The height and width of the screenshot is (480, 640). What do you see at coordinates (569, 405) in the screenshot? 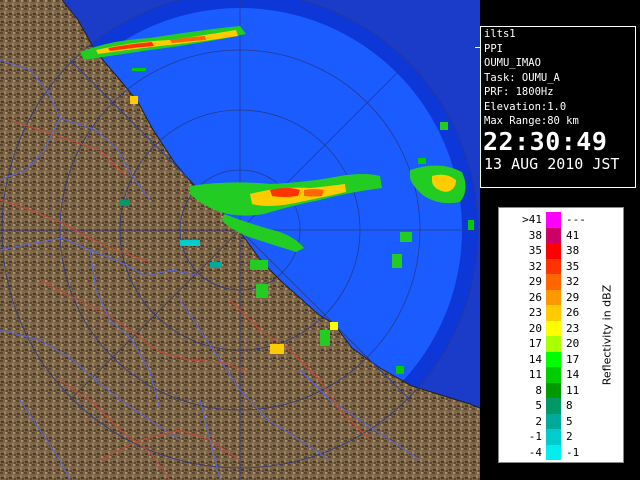
I see `legend-upper-bound: 8` at bounding box center [569, 405].